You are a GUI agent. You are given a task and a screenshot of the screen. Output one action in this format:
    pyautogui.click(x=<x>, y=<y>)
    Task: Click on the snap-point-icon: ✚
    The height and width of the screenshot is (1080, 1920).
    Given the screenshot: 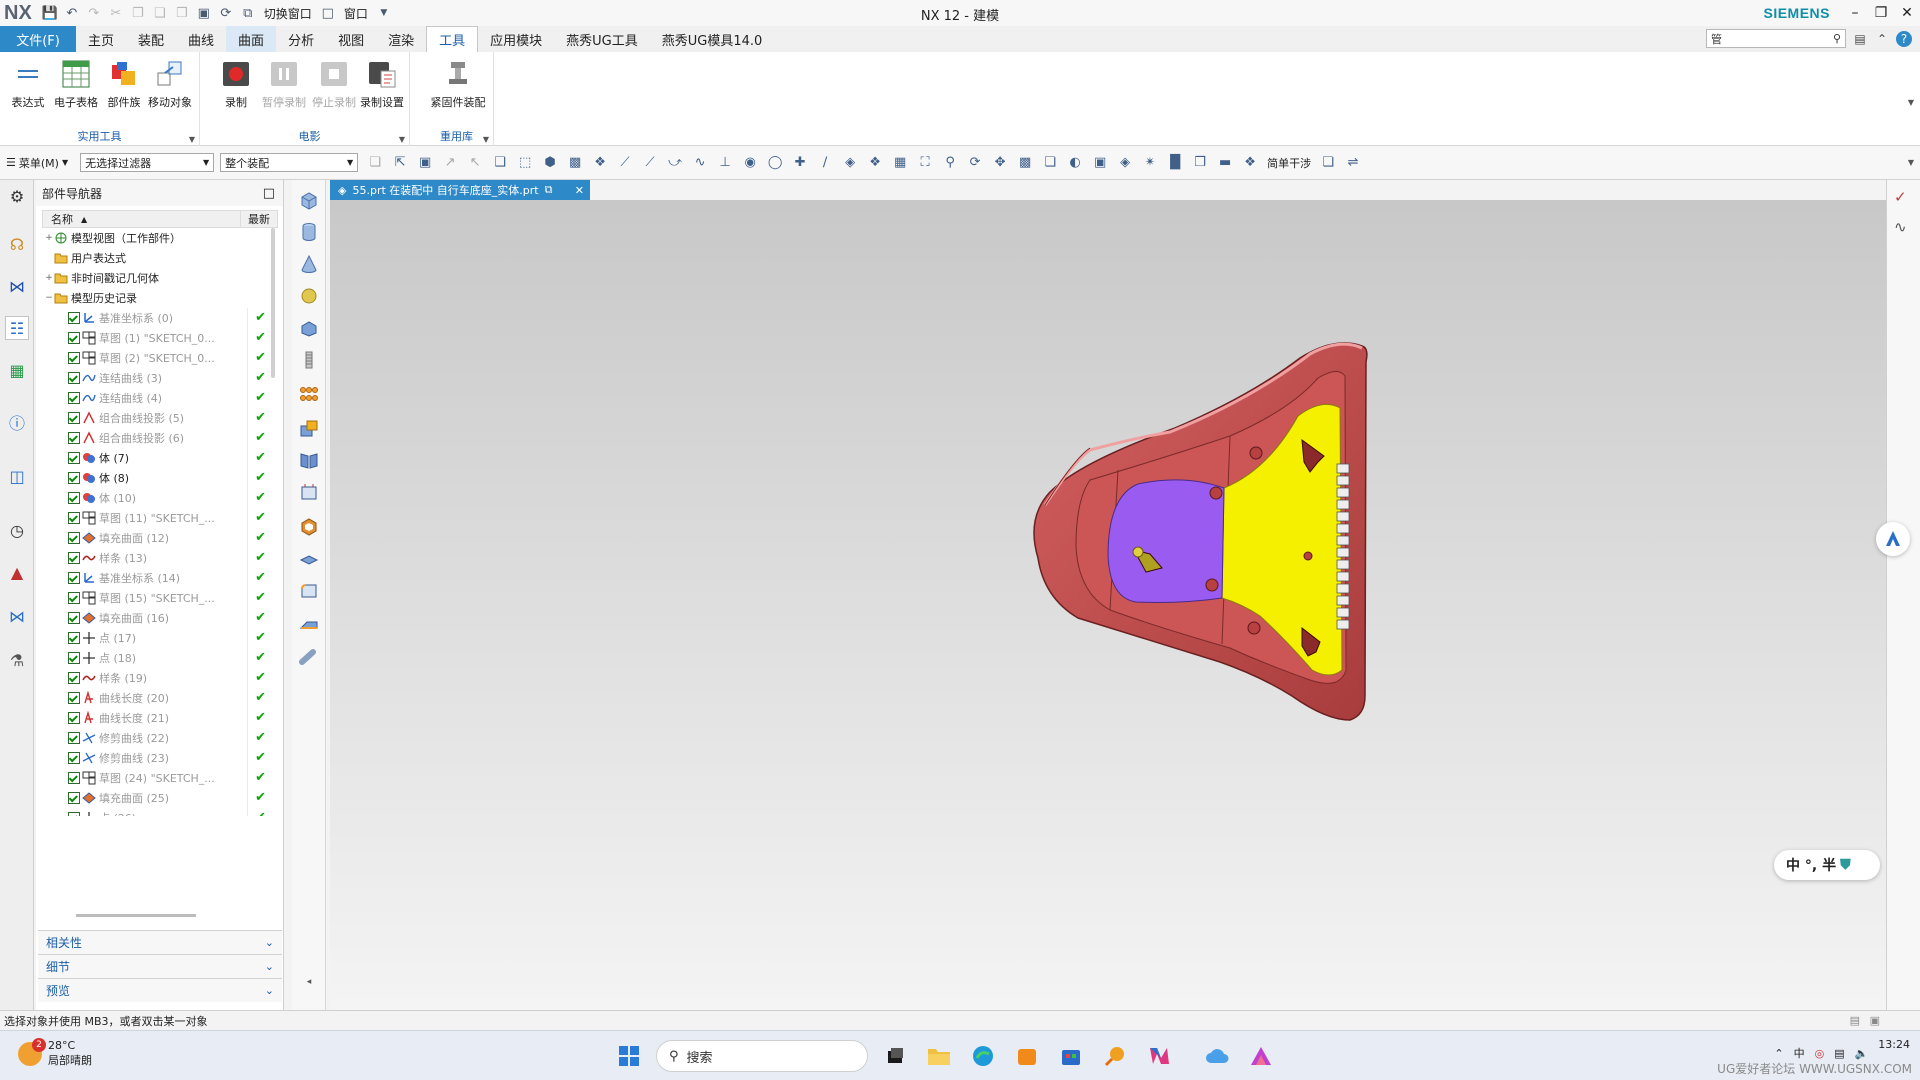 What is the action you would take?
    pyautogui.click(x=800, y=163)
    